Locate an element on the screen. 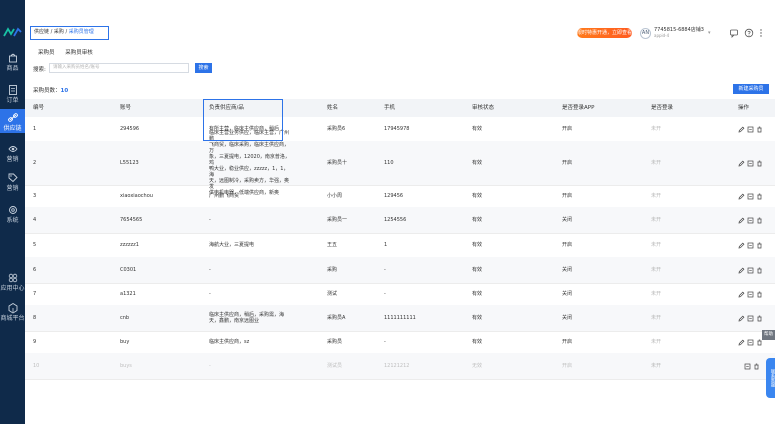  cell-supplier: 海航大业，三夏提电 is located at coordinates (232, 245).